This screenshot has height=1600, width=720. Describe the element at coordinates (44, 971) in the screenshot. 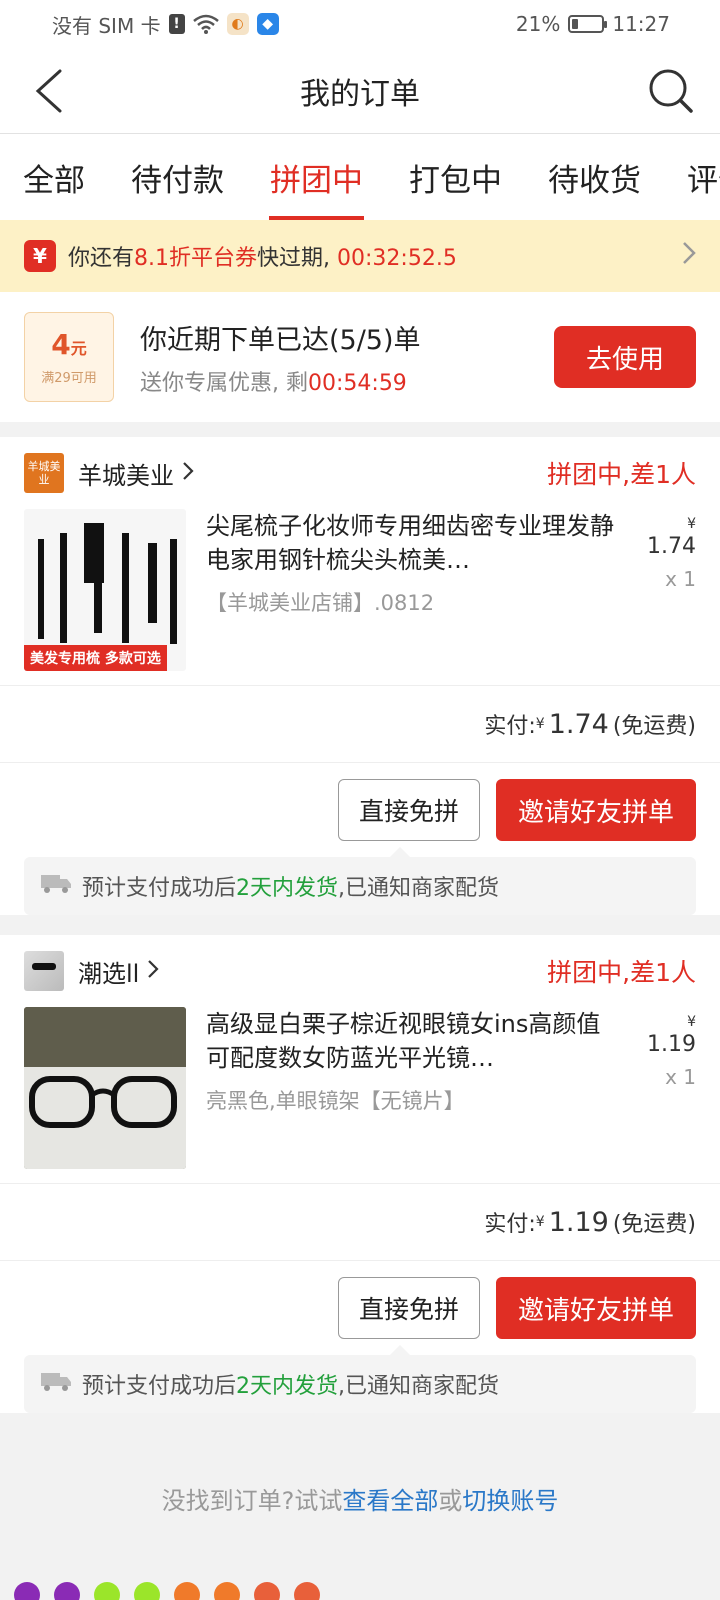

I see `shop-avatar` at that location.